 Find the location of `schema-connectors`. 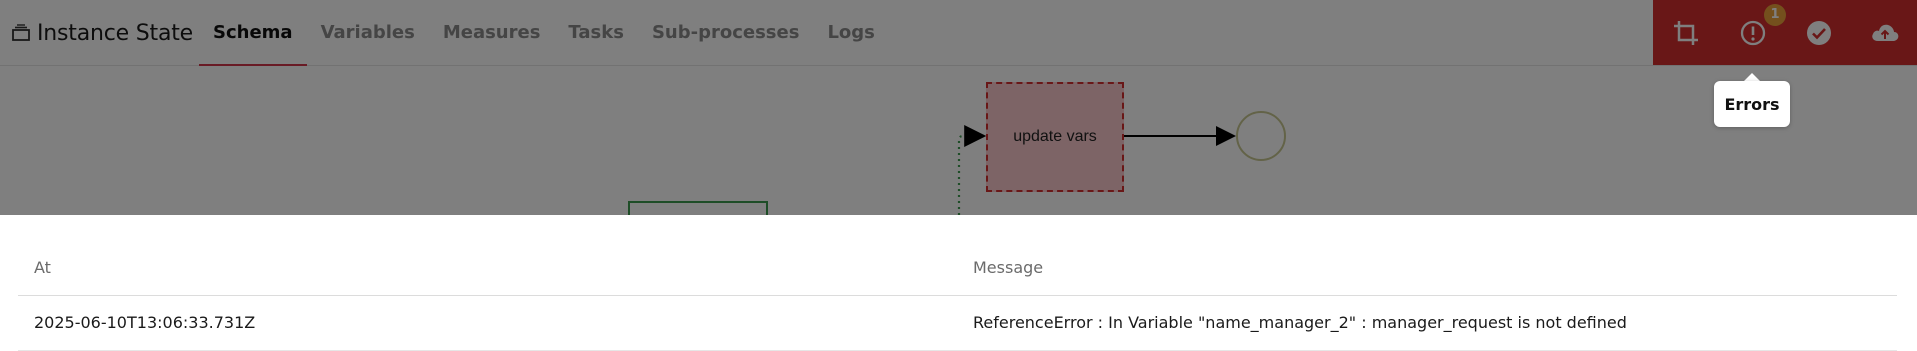

schema-connectors is located at coordinates (1096, 170).